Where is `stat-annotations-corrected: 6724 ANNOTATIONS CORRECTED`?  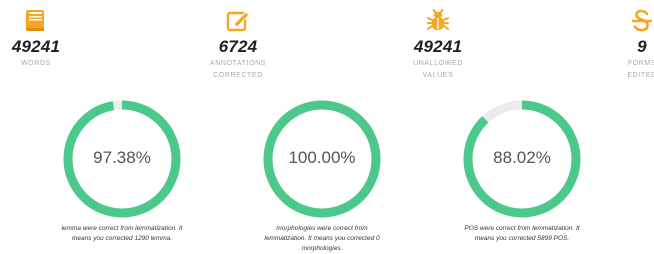
stat-annotations-corrected: 6724 ANNOTATIONS CORRECTED is located at coordinates (238, 45).